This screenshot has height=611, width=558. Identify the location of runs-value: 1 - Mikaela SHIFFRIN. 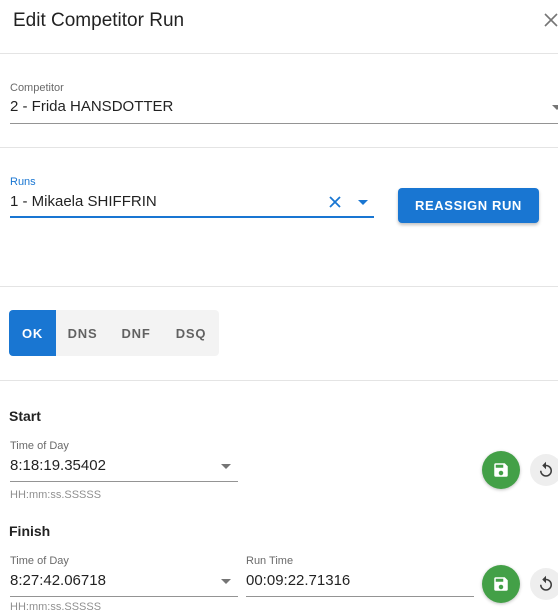
(83, 201).